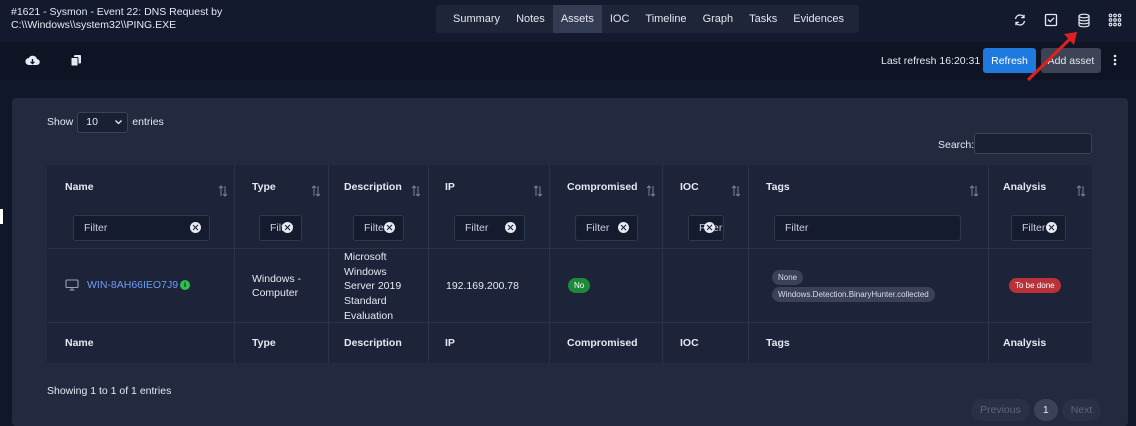  Describe the element at coordinates (1081, 410) in the screenshot. I see `next-page-button: Next` at that location.